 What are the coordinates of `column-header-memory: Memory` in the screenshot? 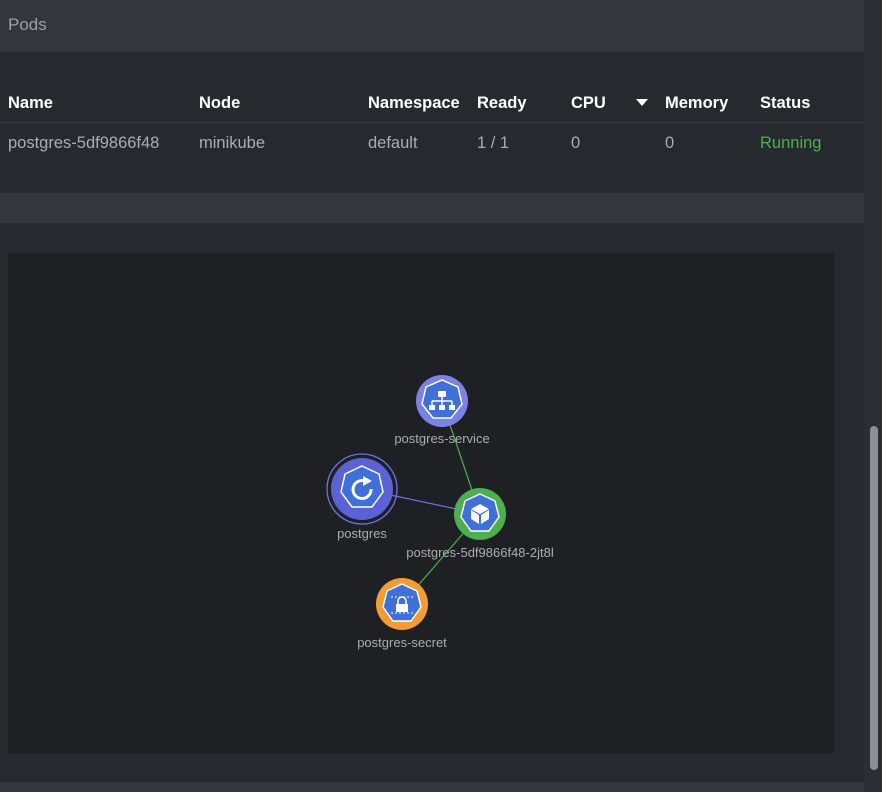 It's located at (696, 103).